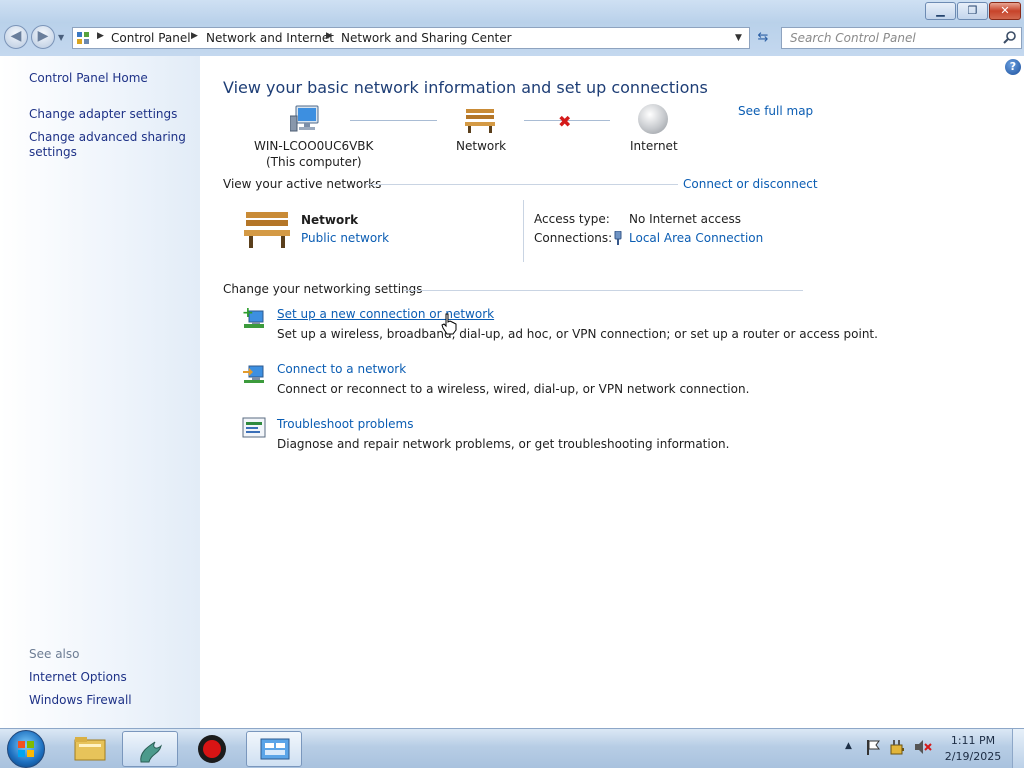 The image size is (1024, 771). What do you see at coordinates (873, 748) in the screenshot?
I see `action-center-flag-icon` at bounding box center [873, 748].